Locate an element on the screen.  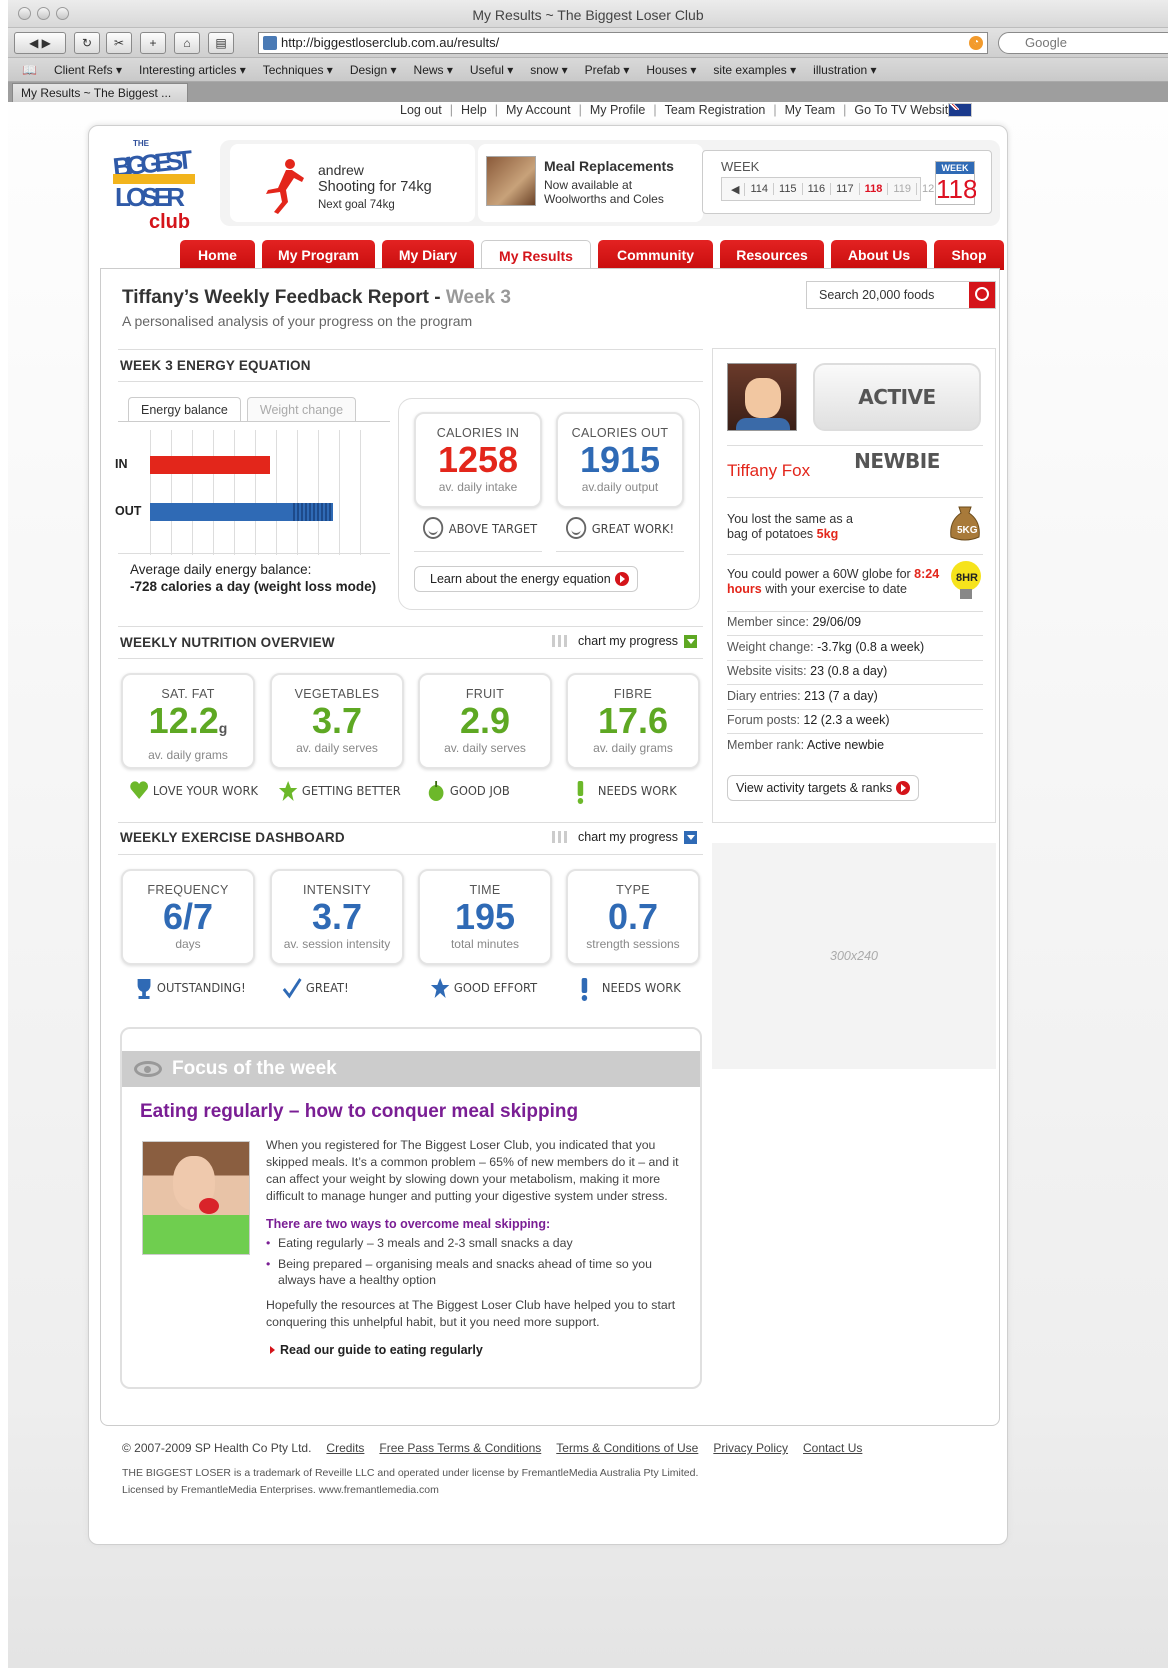
nav-tab-my-results: My Results is located at coordinates (536, 255).